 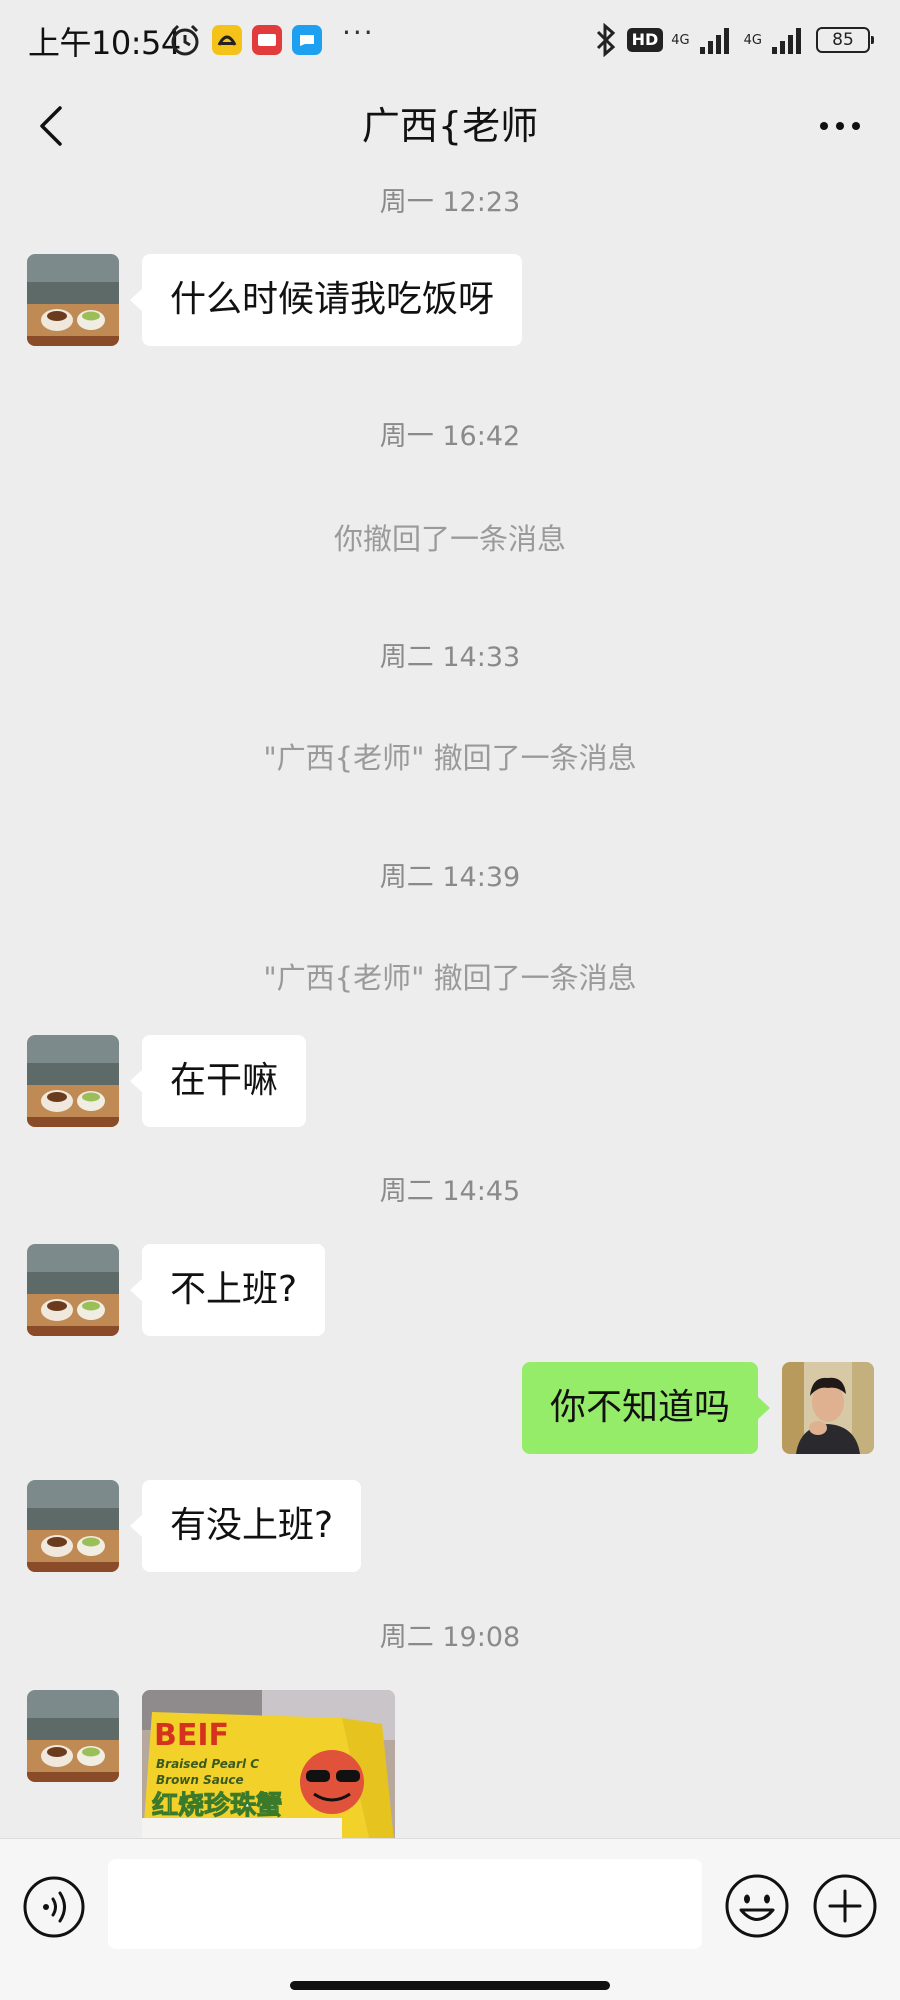 What do you see at coordinates (104, 43) in the screenshot?
I see `status-time: 上午10:54` at bounding box center [104, 43].